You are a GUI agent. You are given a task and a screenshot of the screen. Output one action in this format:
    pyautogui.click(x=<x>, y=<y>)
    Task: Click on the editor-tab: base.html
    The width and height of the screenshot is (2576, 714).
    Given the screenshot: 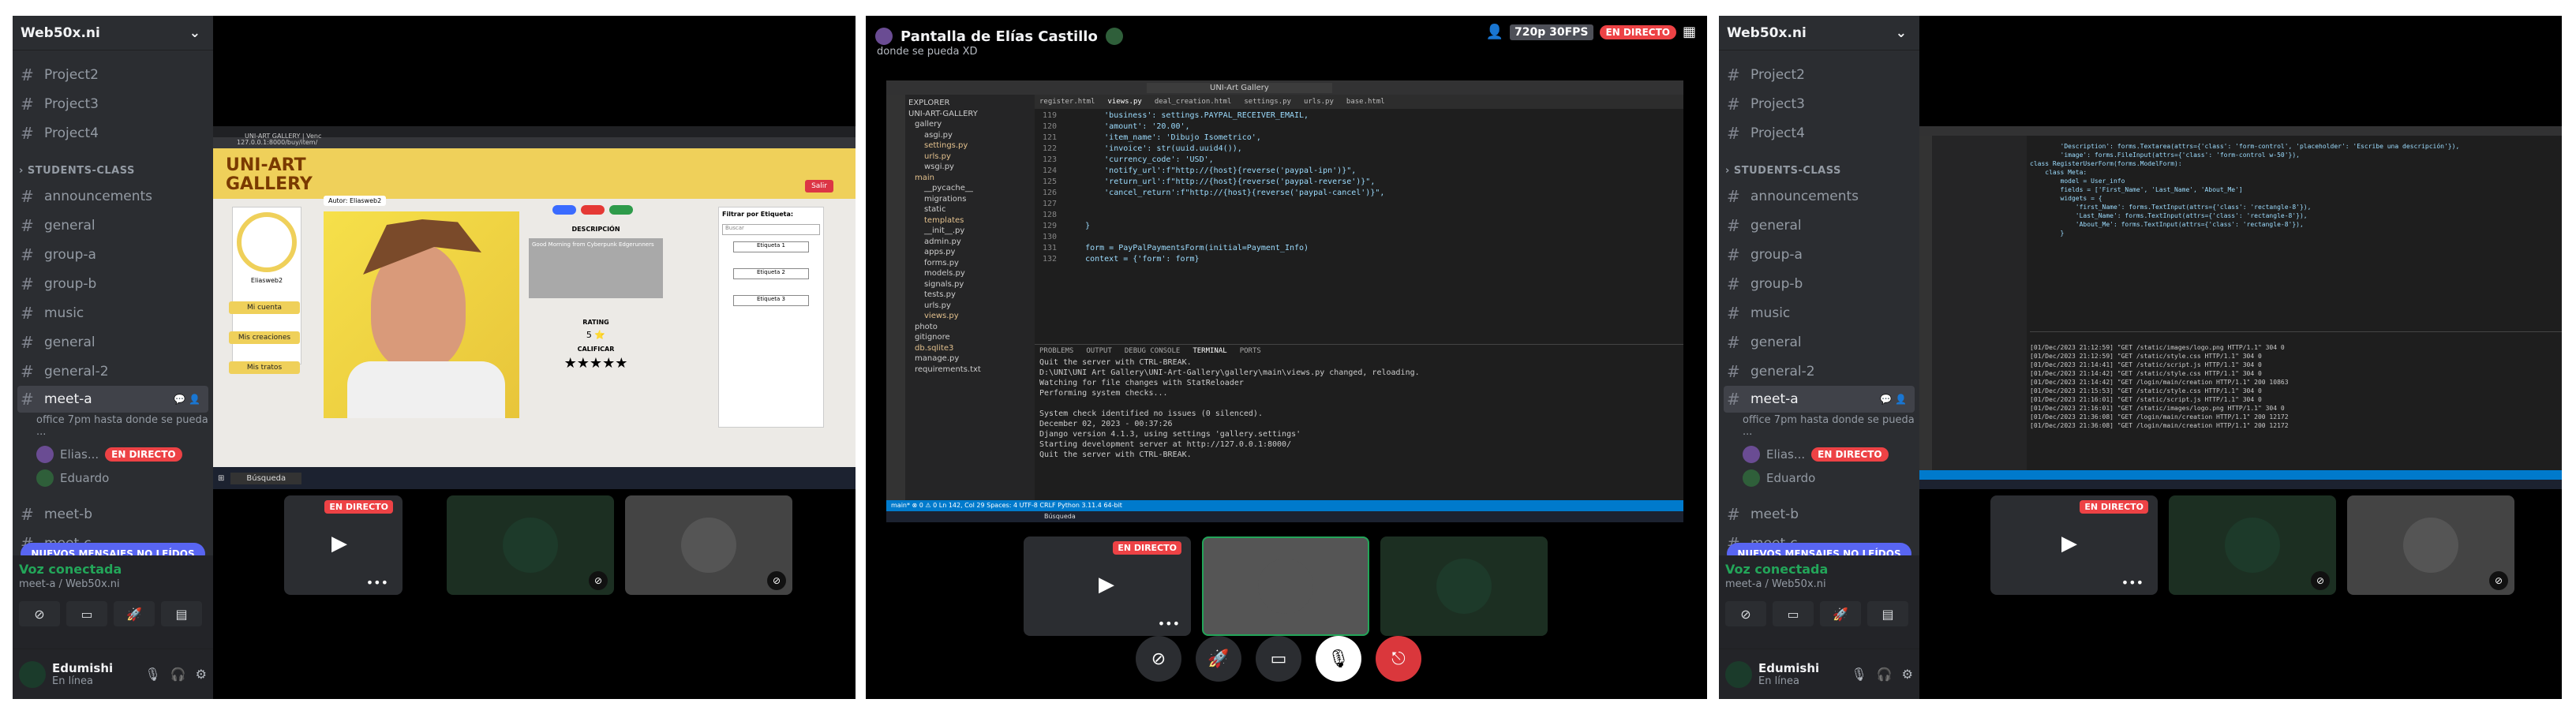 What is the action you would take?
    pyautogui.click(x=1365, y=102)
    